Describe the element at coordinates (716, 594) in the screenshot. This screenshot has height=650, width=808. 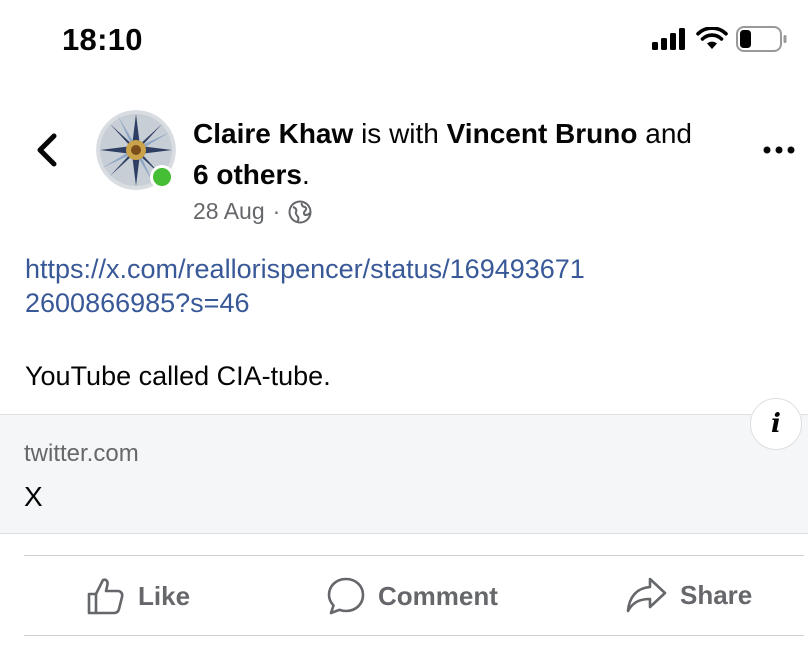
I see `share-label: Share` at that location.